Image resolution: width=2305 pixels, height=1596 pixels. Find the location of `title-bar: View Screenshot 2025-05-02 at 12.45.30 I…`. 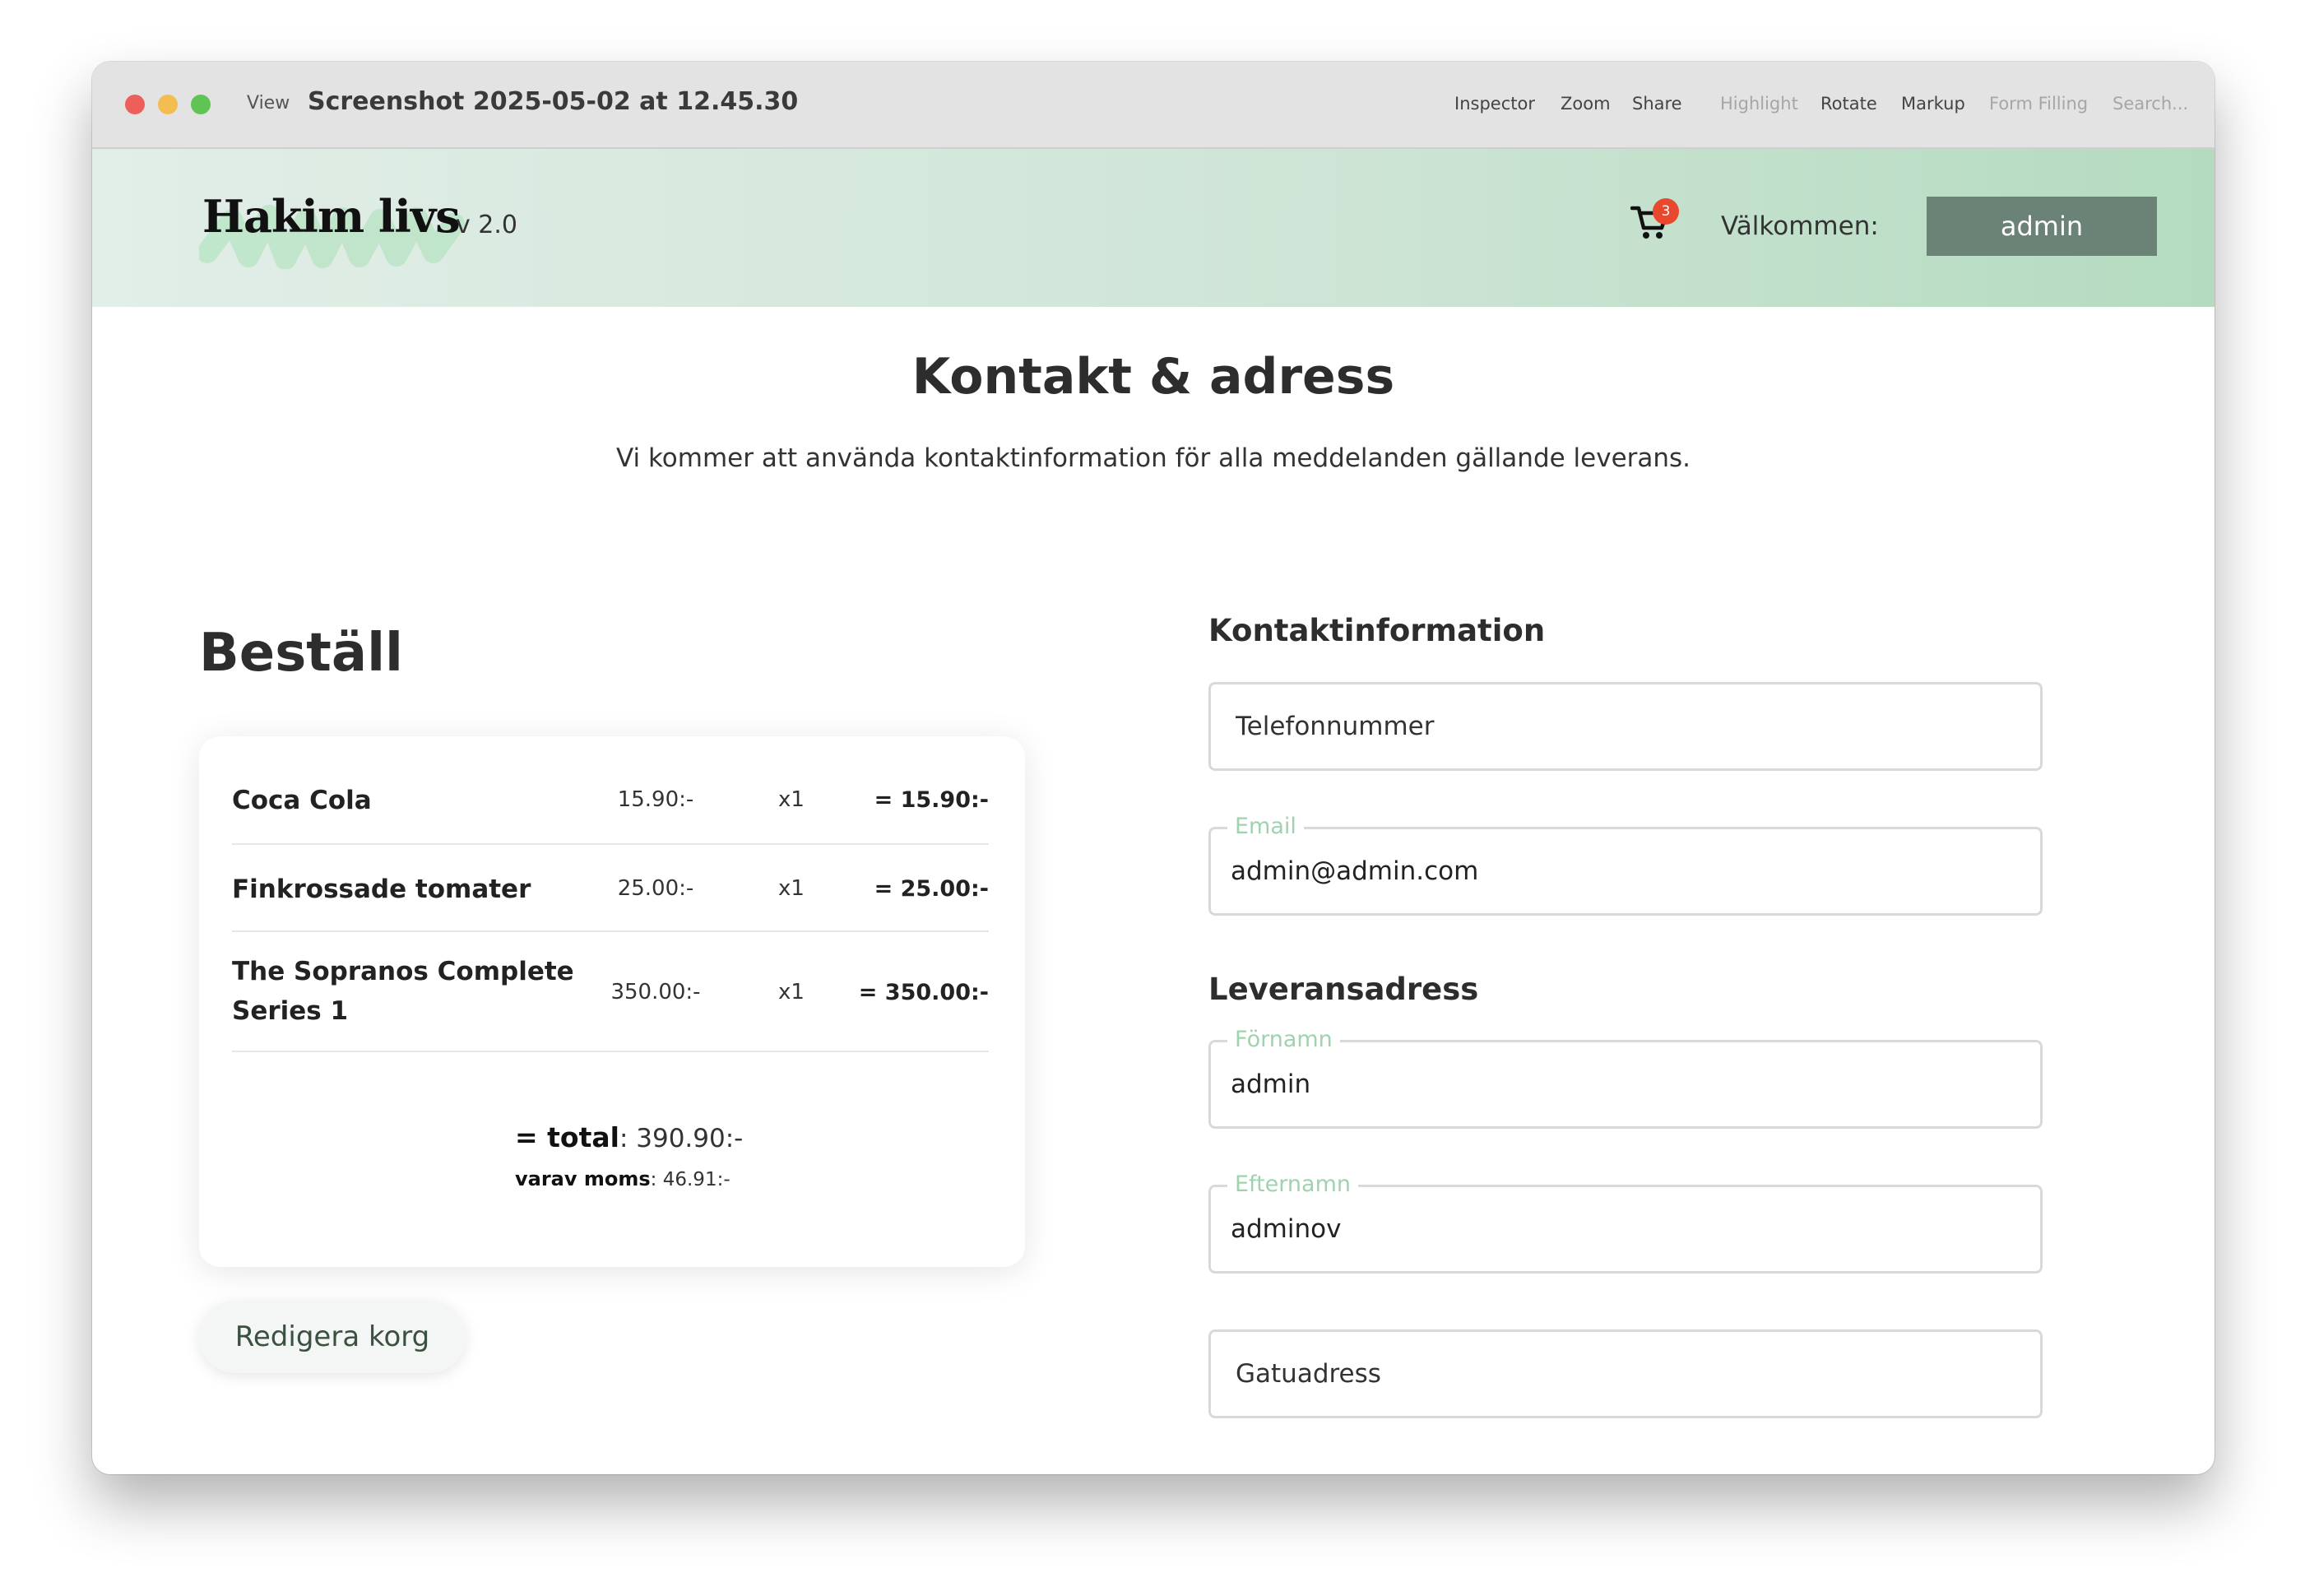

title-bar: View Screenshot 2025-05-02 at 12.45.30 I… is located at coordinates (1153, 105).